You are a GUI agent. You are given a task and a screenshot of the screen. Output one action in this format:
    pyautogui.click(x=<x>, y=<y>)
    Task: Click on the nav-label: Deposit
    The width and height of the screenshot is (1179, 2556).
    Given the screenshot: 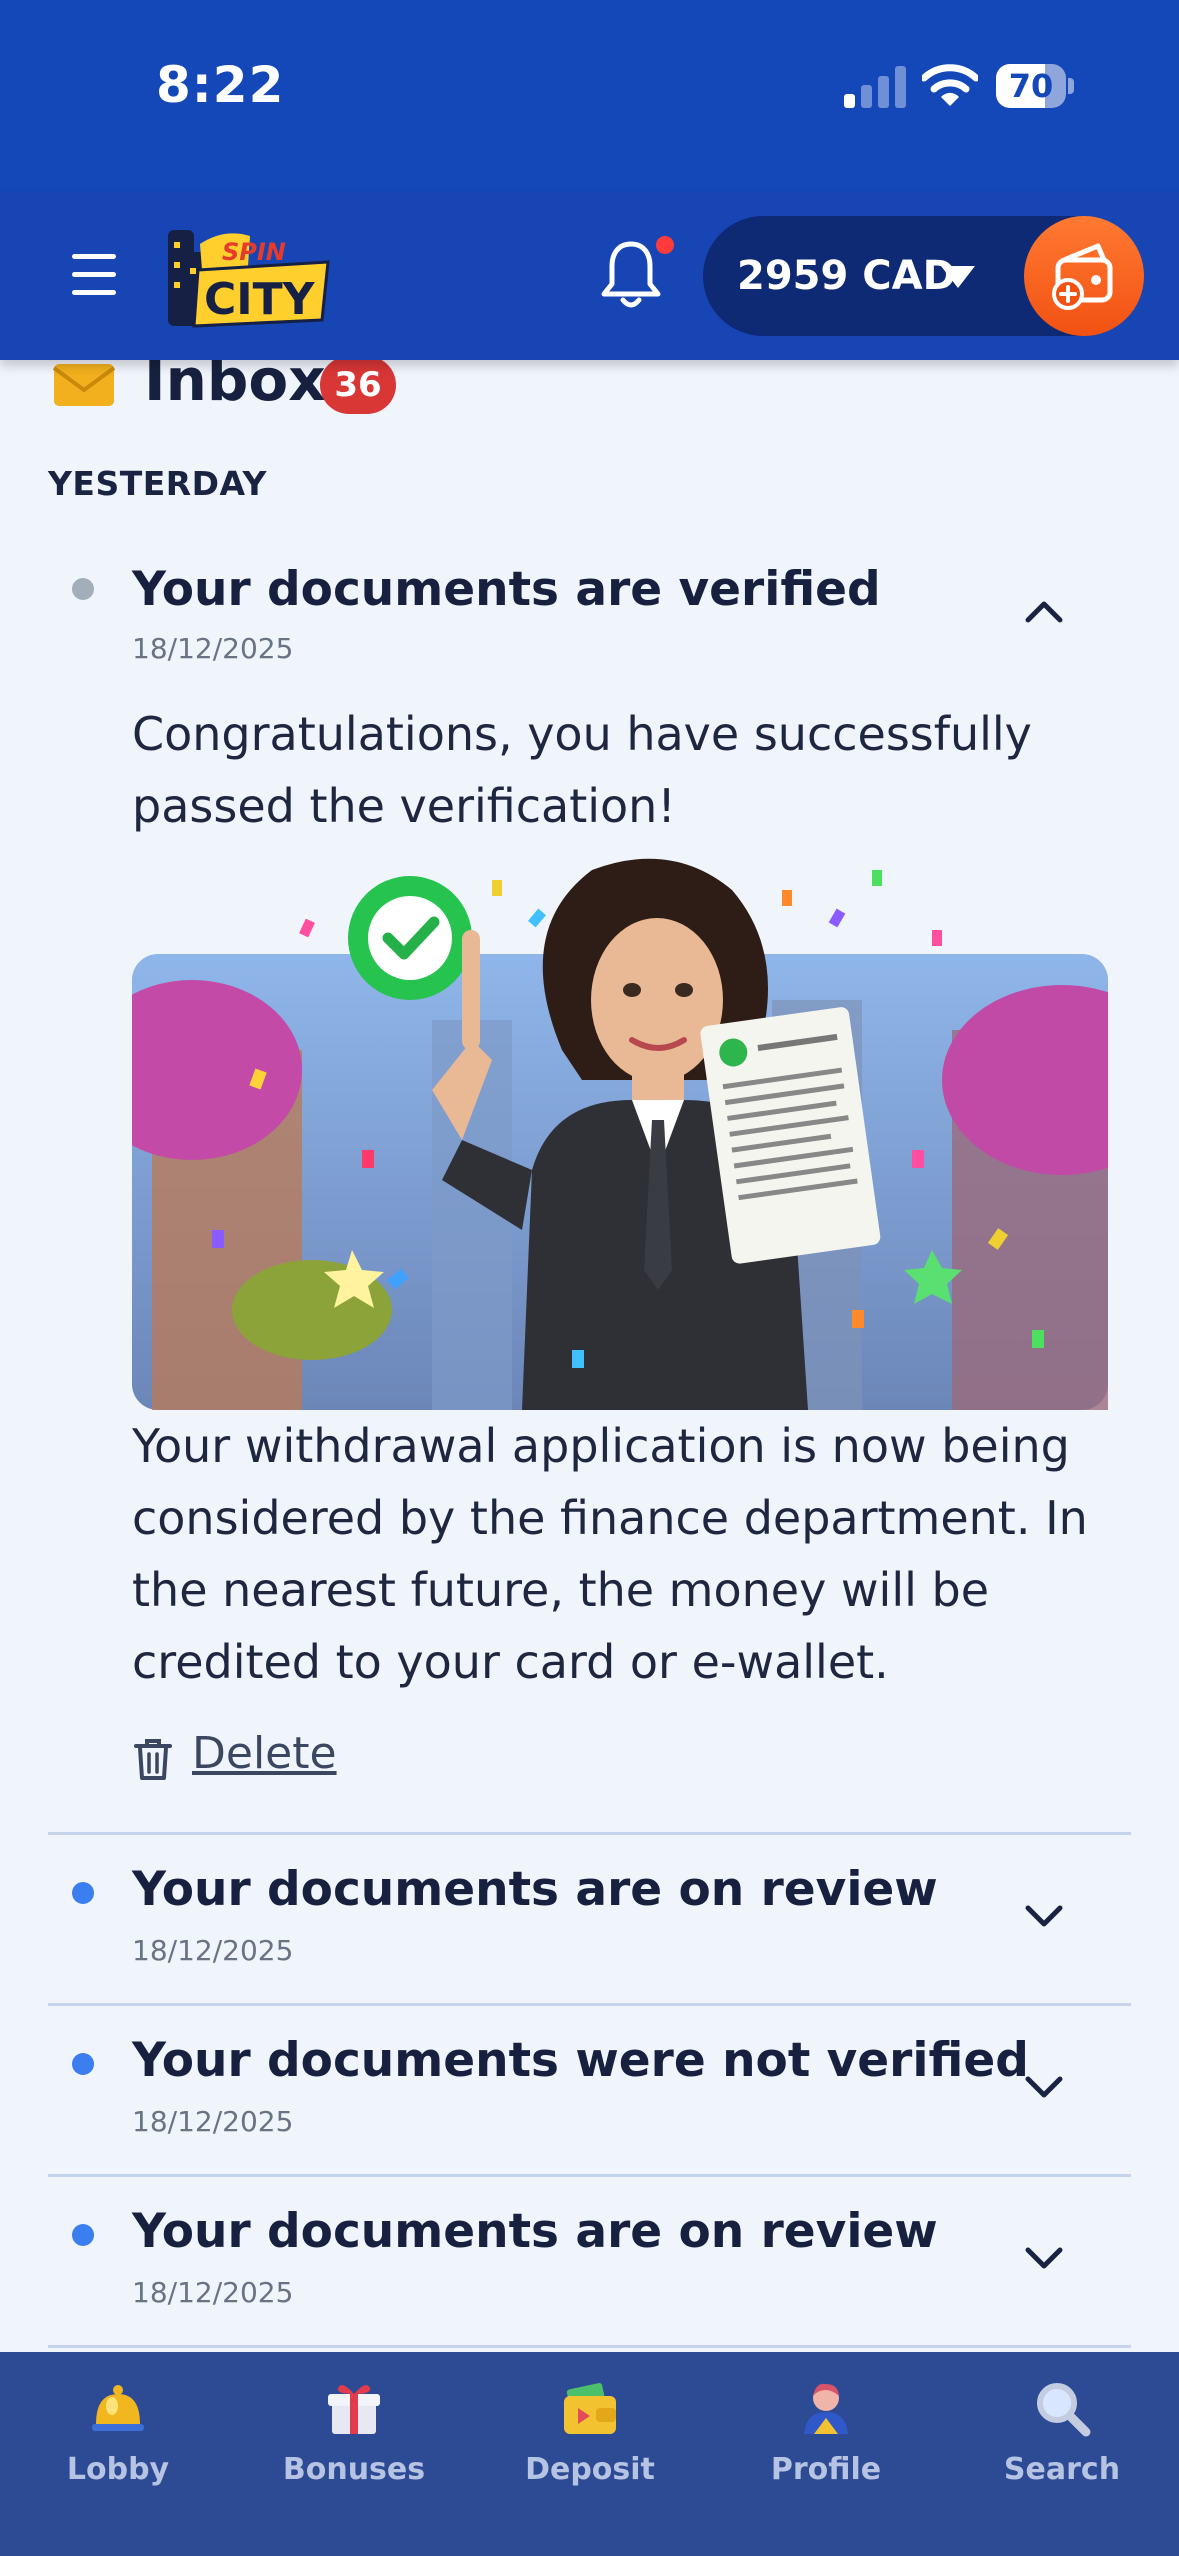 What is the action you would take?
    pyautogui.click(x=590, y=2469)
    